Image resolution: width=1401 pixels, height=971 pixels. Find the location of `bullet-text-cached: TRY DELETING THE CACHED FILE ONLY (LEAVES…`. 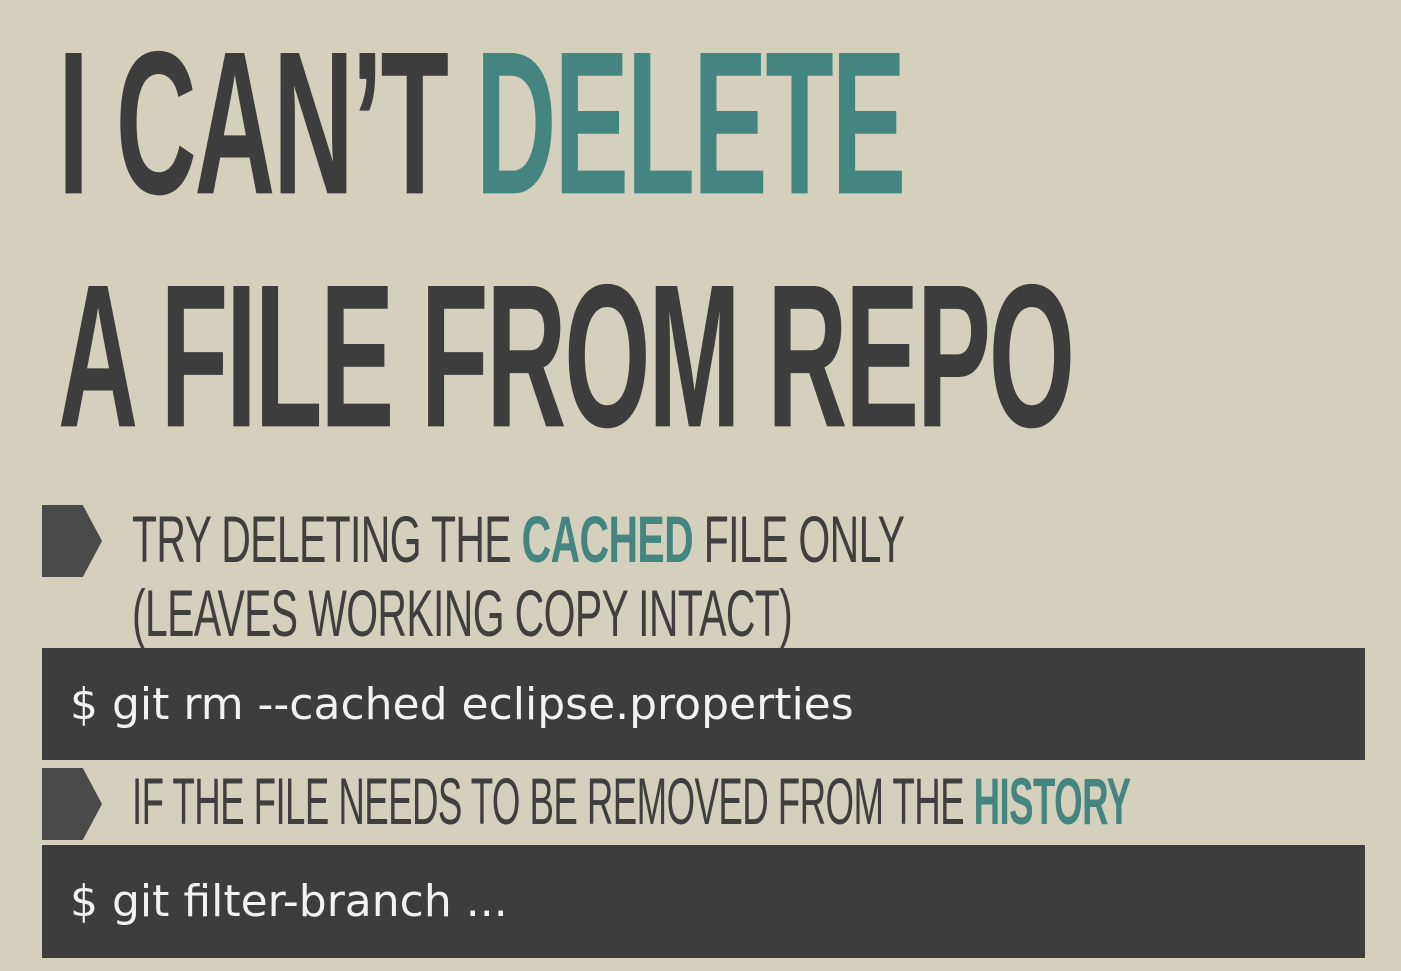

bullet-text-cached: TRY DELETING THE CACHED FILE ONLY (LEAVES… is located at coordinates (518, 576).